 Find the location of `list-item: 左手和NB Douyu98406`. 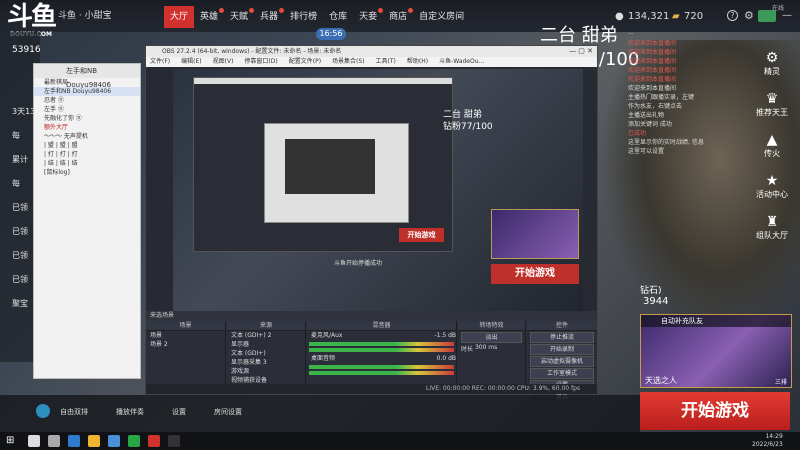

list-item: 左手和NB Douyu98406 is located at coordinates (87, 91).